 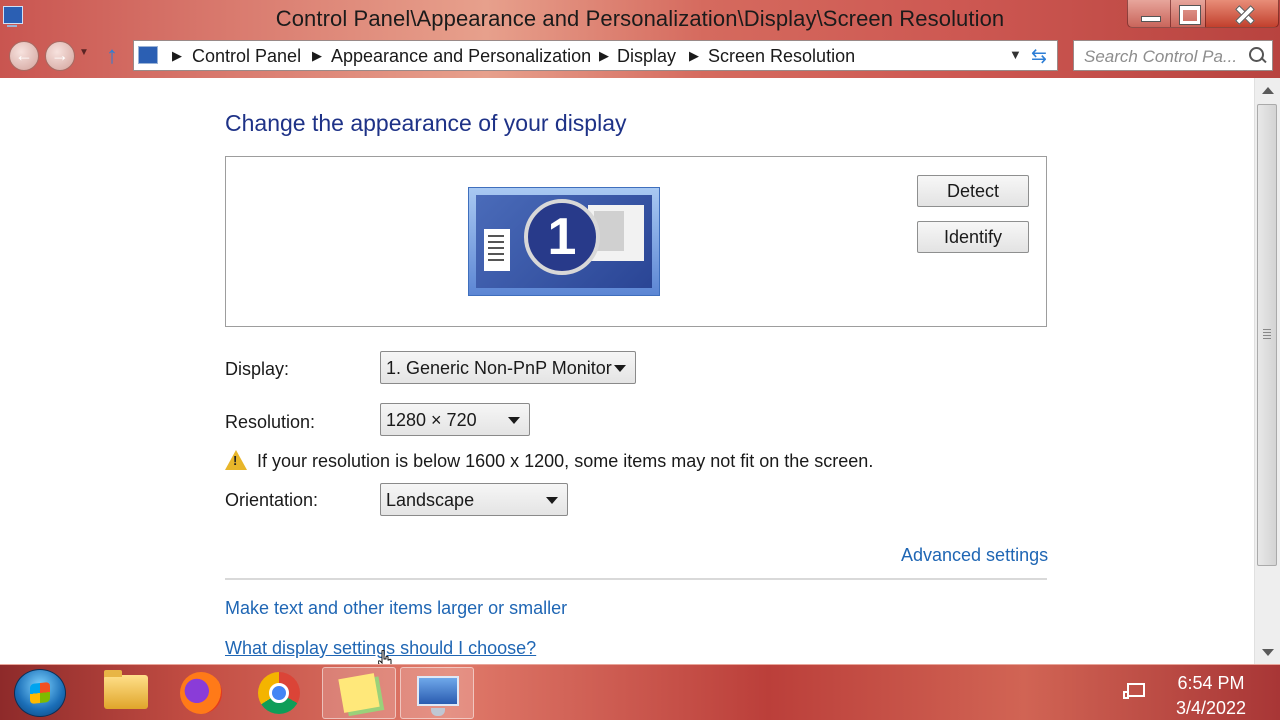 I want to click on monitor-1-thumbnail: 1, so click(x=564, y=241).